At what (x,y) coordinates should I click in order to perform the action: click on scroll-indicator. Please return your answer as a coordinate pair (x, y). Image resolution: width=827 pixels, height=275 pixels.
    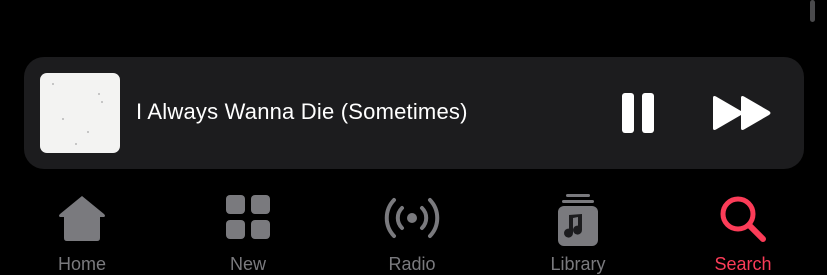
    Looking at the image, I should click on (812, 11).